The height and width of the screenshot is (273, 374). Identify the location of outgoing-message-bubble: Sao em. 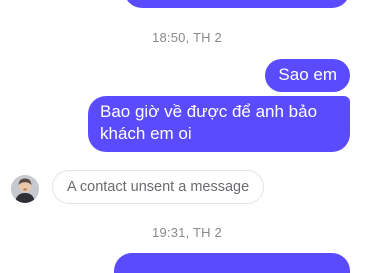
(307, 75).